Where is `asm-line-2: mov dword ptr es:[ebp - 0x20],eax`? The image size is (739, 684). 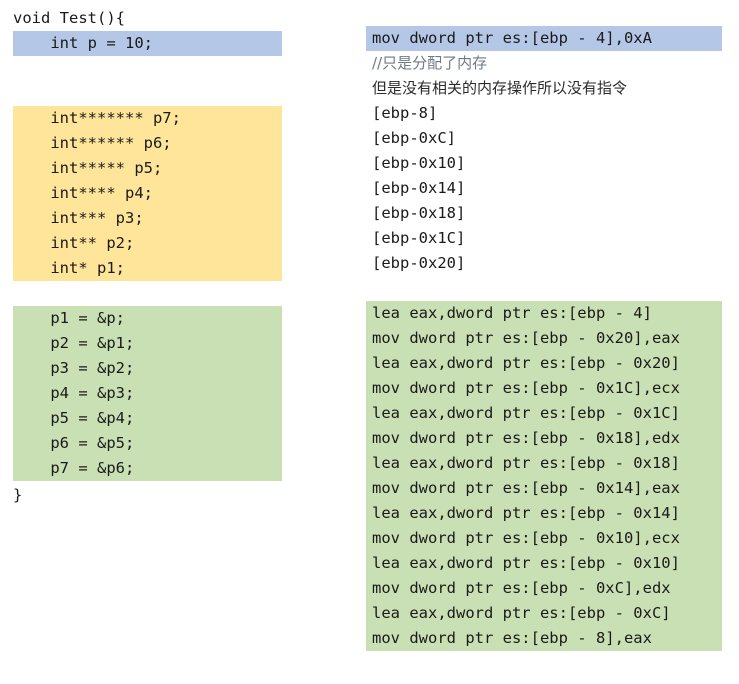
asm-line-2: mov dword ptr es:[ebp - 0x20],eax is located at coordinates (526, 338).